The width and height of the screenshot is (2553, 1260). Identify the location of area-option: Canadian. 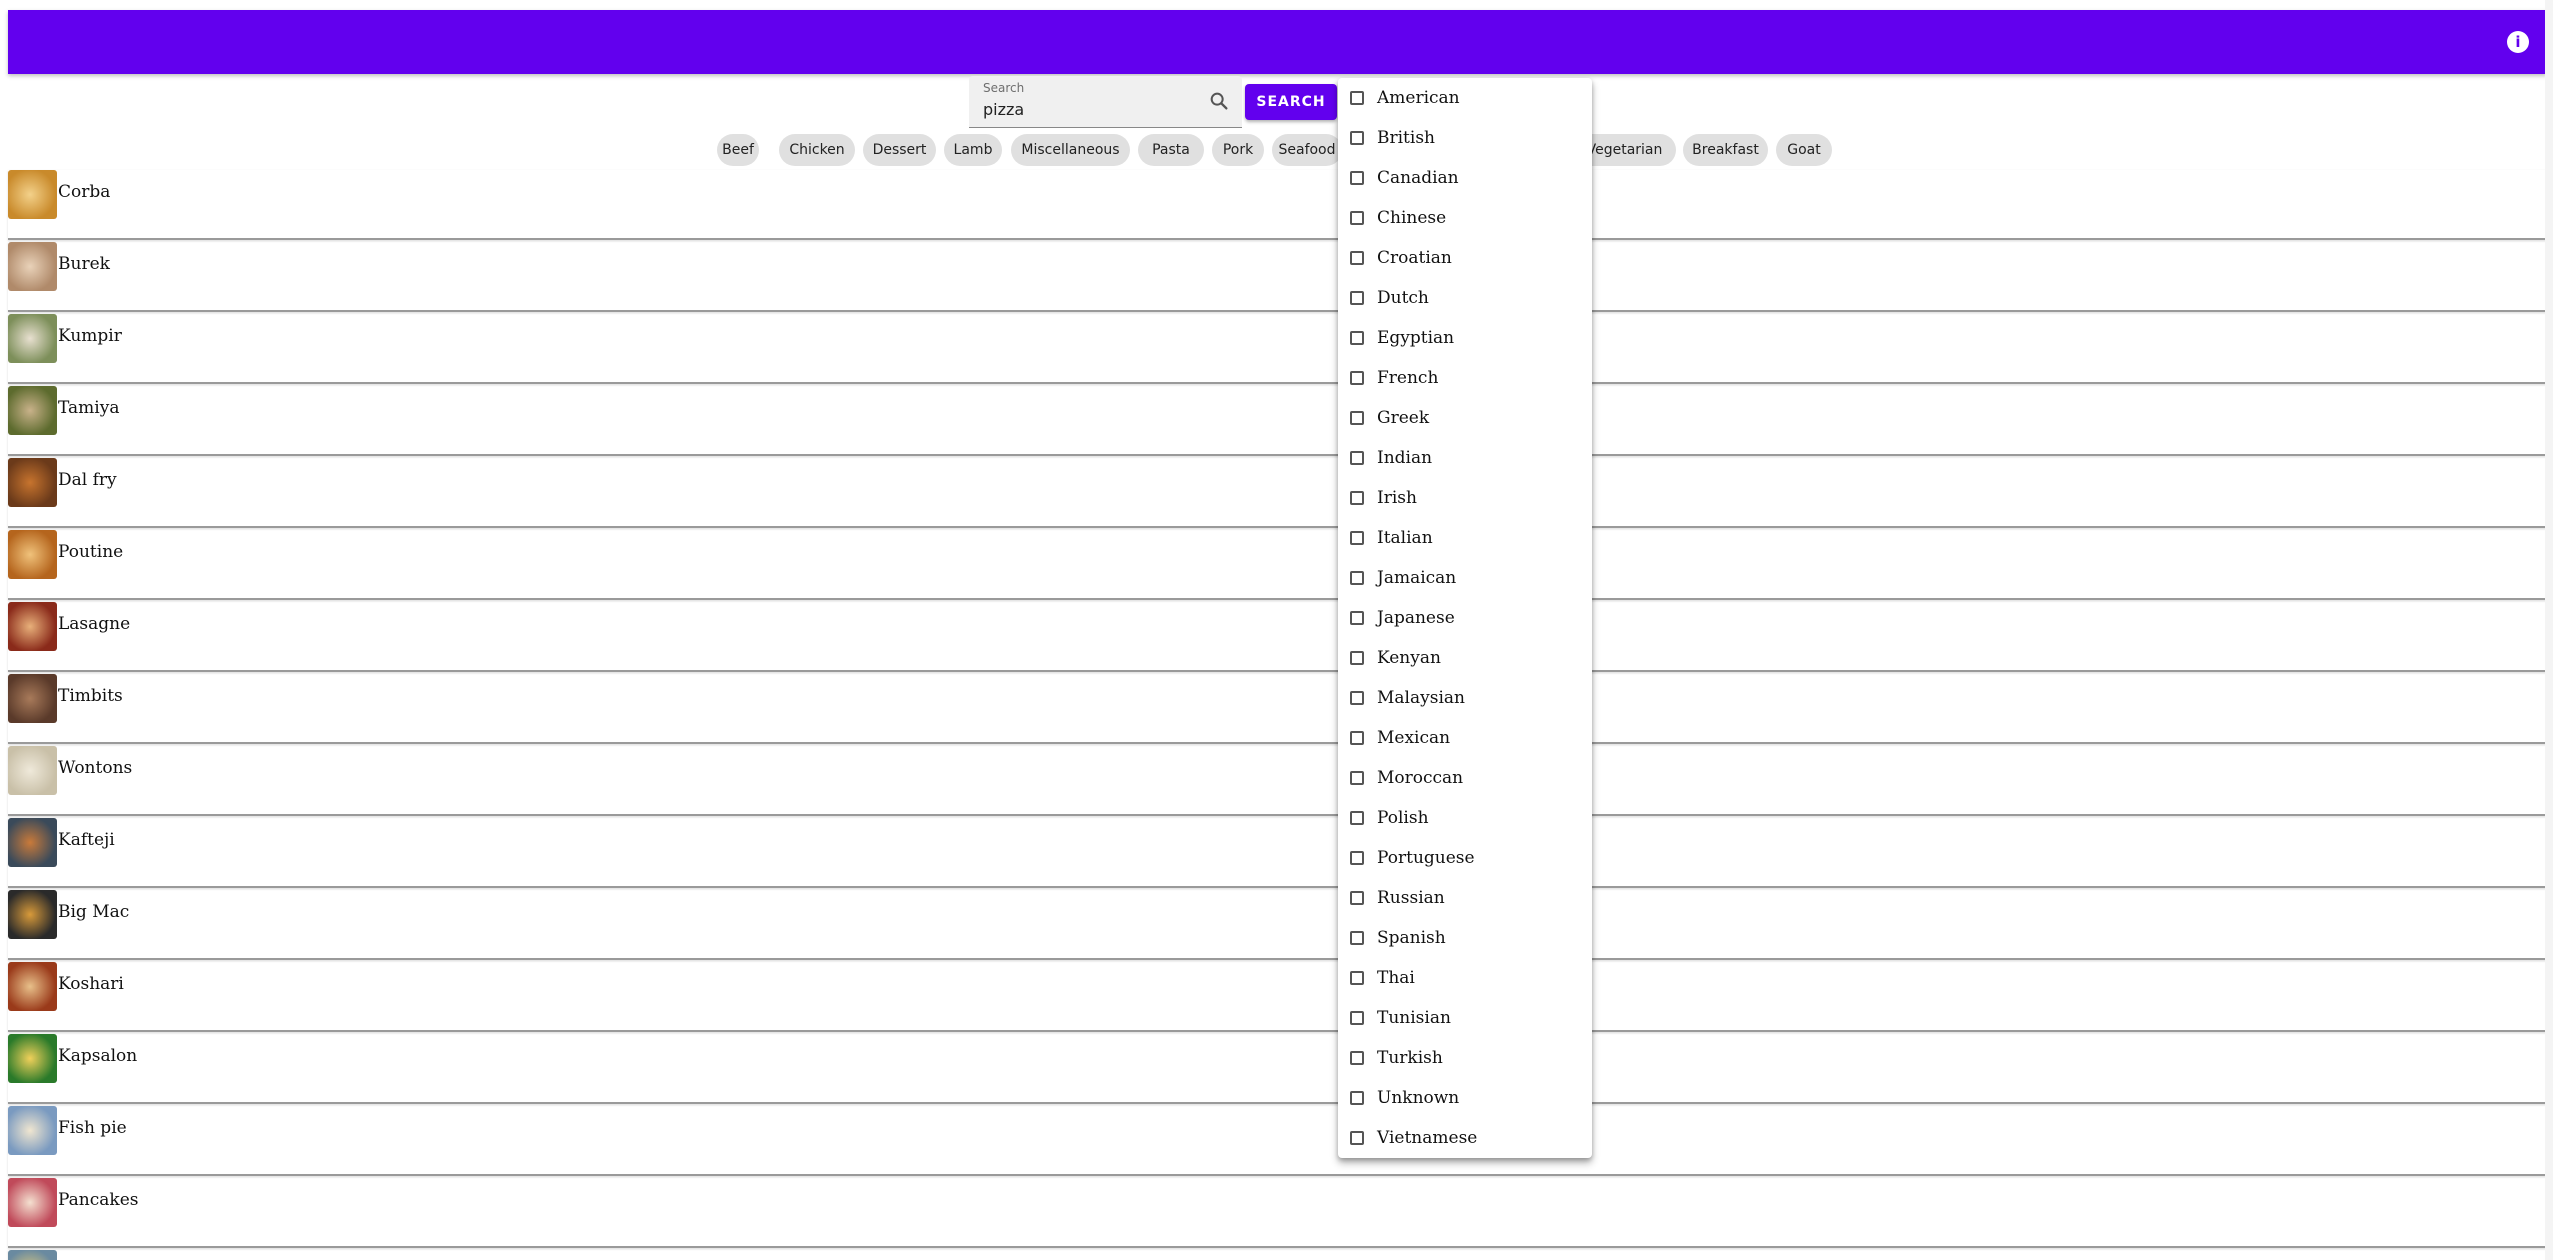
(1465, 178).